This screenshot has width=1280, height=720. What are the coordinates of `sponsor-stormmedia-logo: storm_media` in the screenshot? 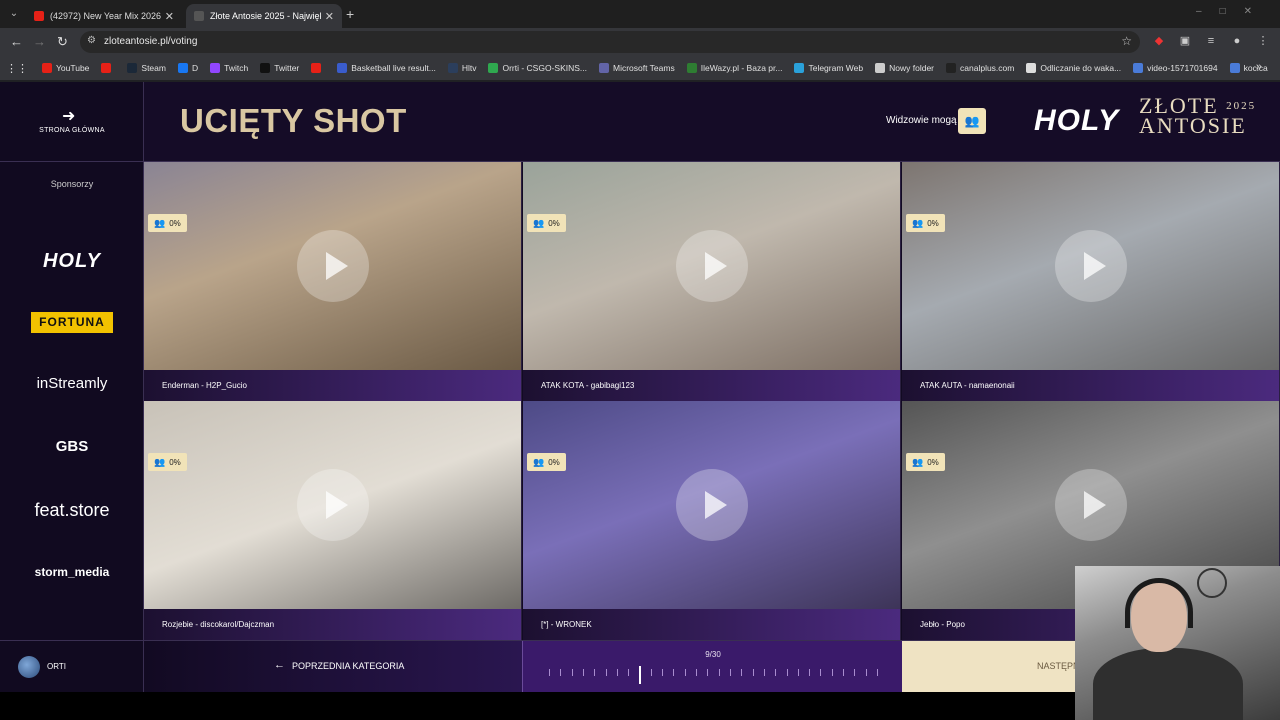 It's located at (72, 572).